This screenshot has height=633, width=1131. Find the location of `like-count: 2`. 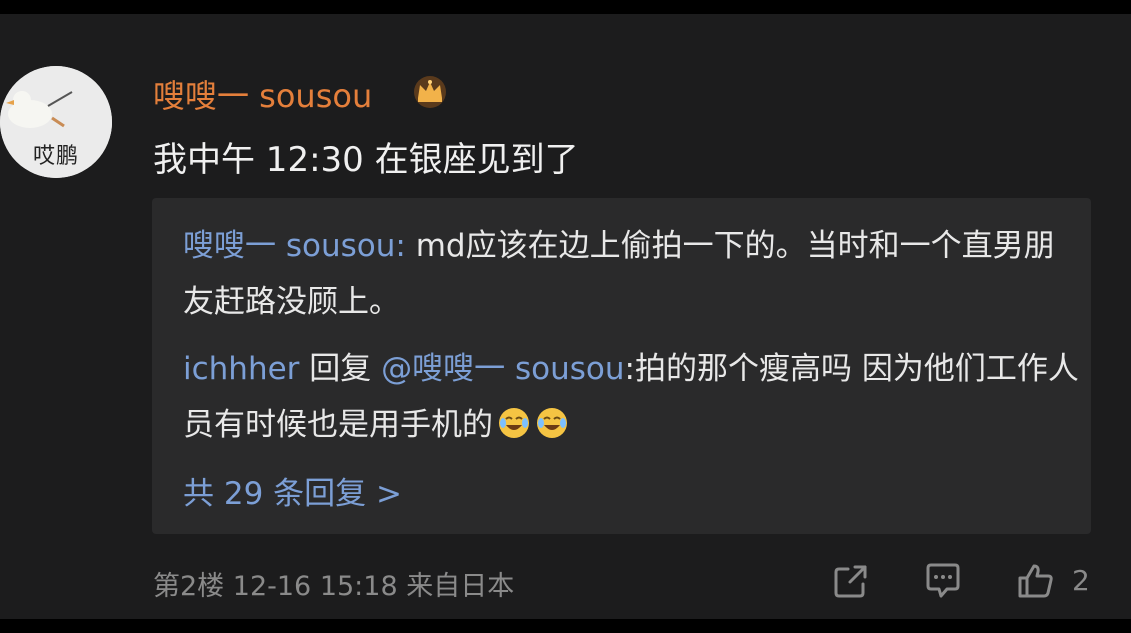

like-count: 2 is located at coordinates (1081, 580).